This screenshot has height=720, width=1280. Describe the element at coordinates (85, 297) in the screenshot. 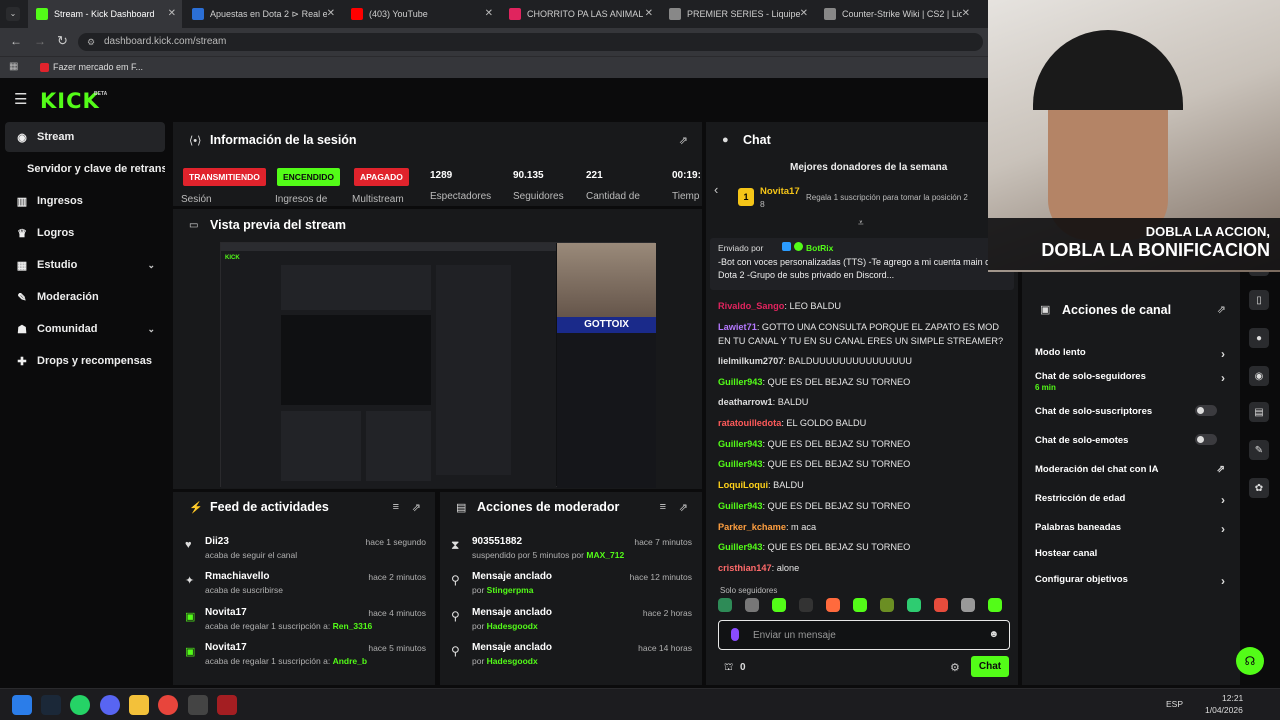

I see `sidebar-item: ✎ Moderación` at that location.